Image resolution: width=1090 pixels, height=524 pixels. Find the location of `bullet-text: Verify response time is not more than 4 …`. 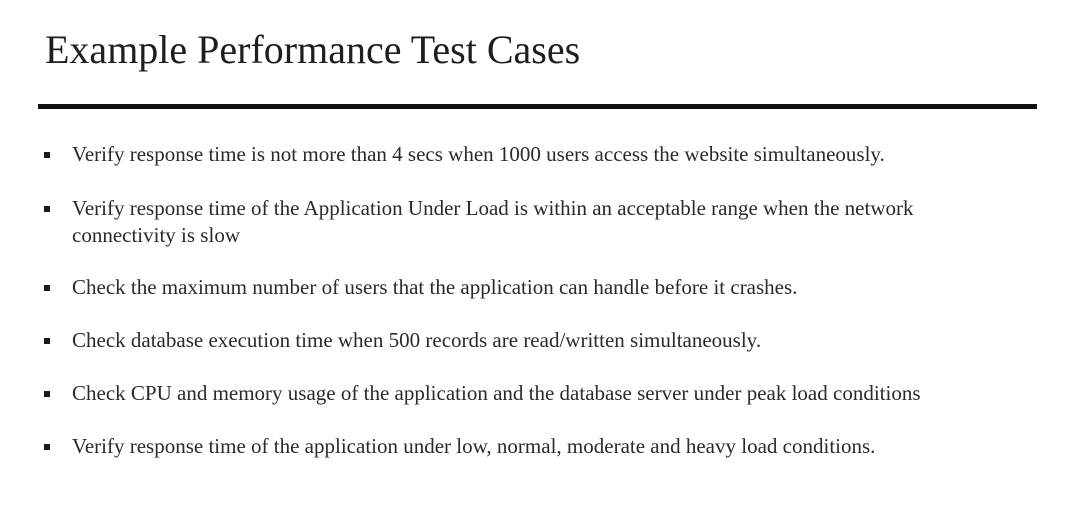

bullet-text: Verify response time is not more than 4 … is located at coordinates (478, 154).